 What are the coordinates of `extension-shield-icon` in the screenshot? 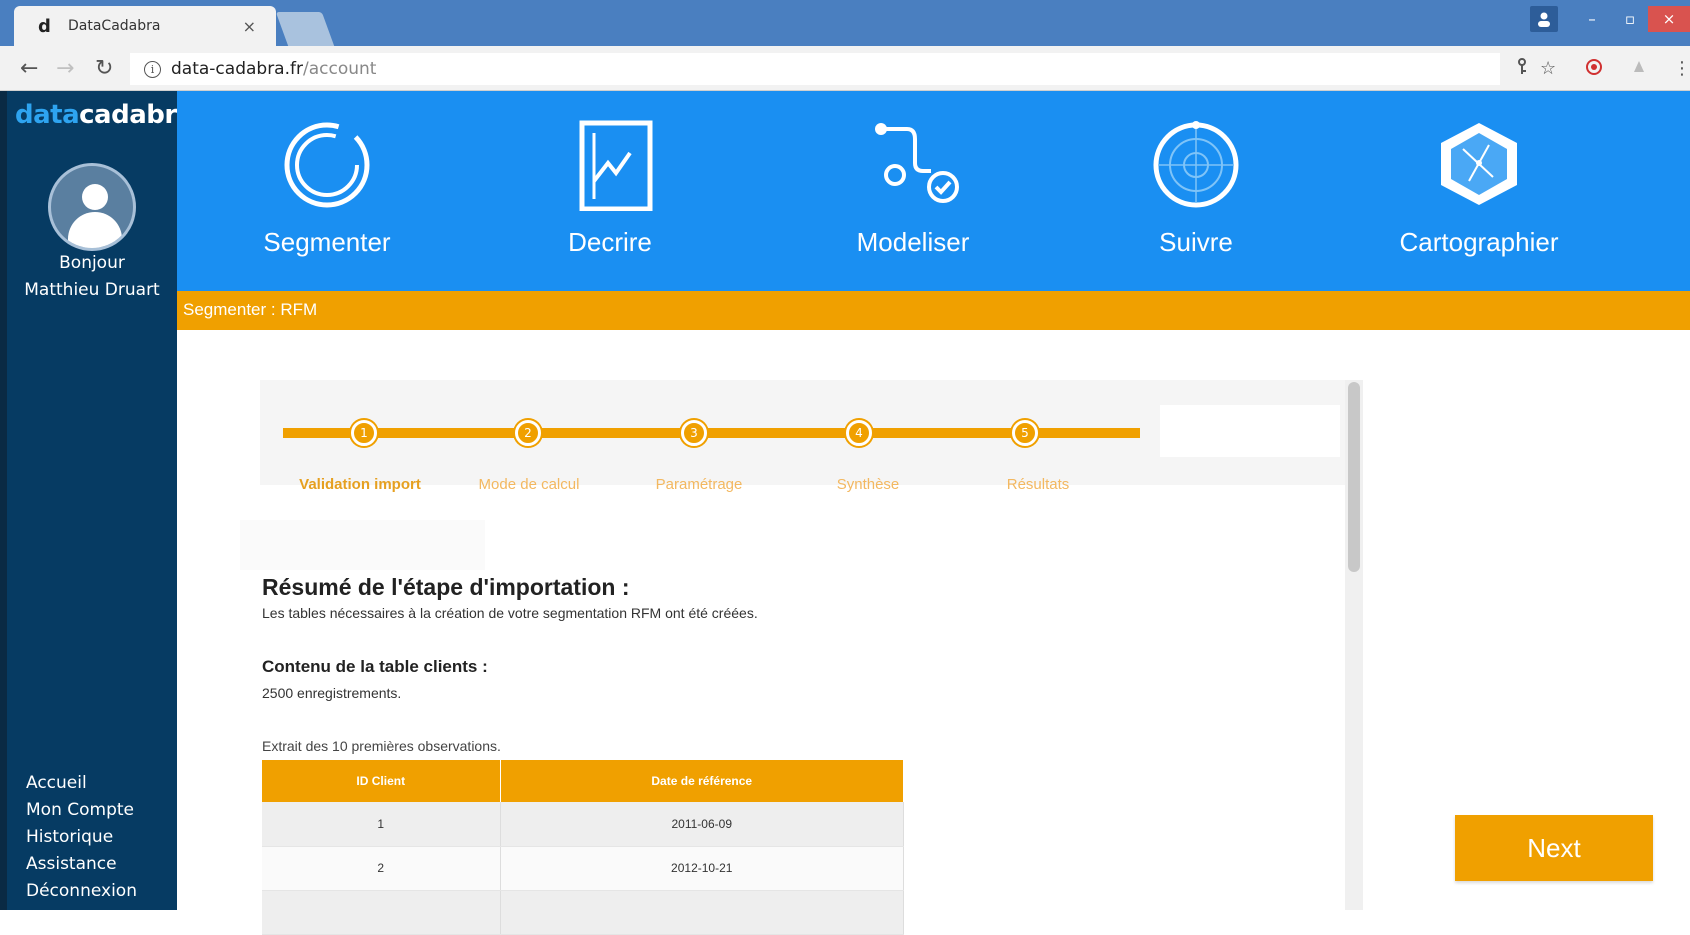 It's located at (1594, 69).